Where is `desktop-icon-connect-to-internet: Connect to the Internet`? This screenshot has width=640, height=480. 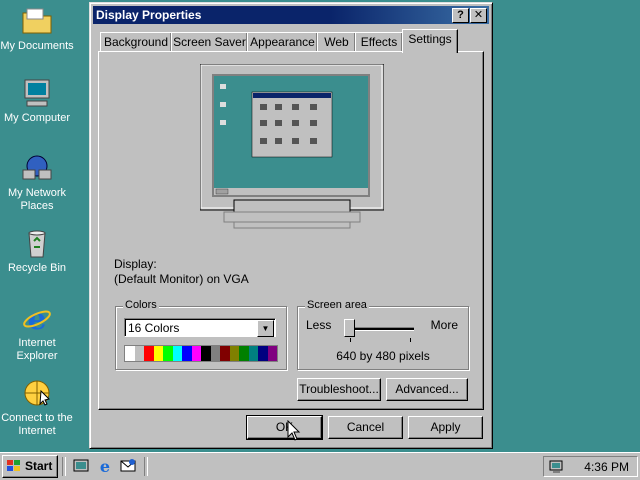 desktop-icon-connect-to-internet: Connect to the Internet is located at coordinates (37, 407).